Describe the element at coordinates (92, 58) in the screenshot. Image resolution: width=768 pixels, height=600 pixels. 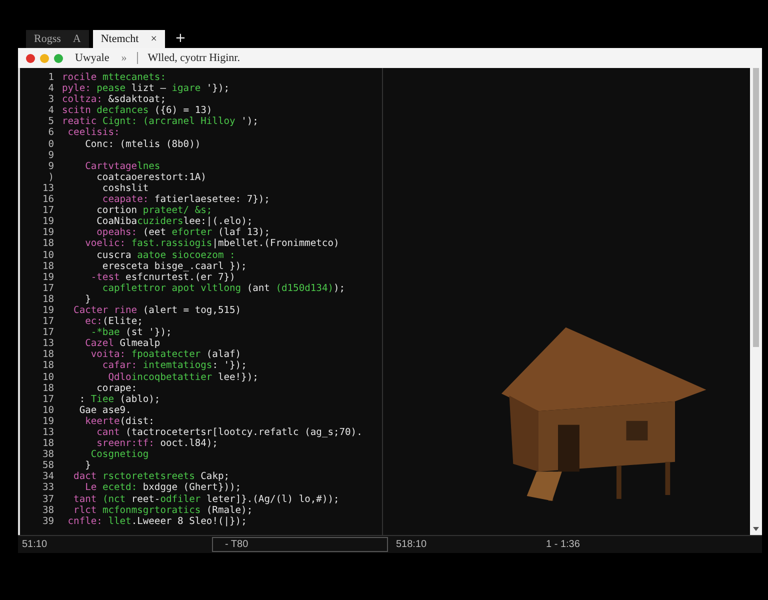
I see `site-label: Uwyale` at that location.